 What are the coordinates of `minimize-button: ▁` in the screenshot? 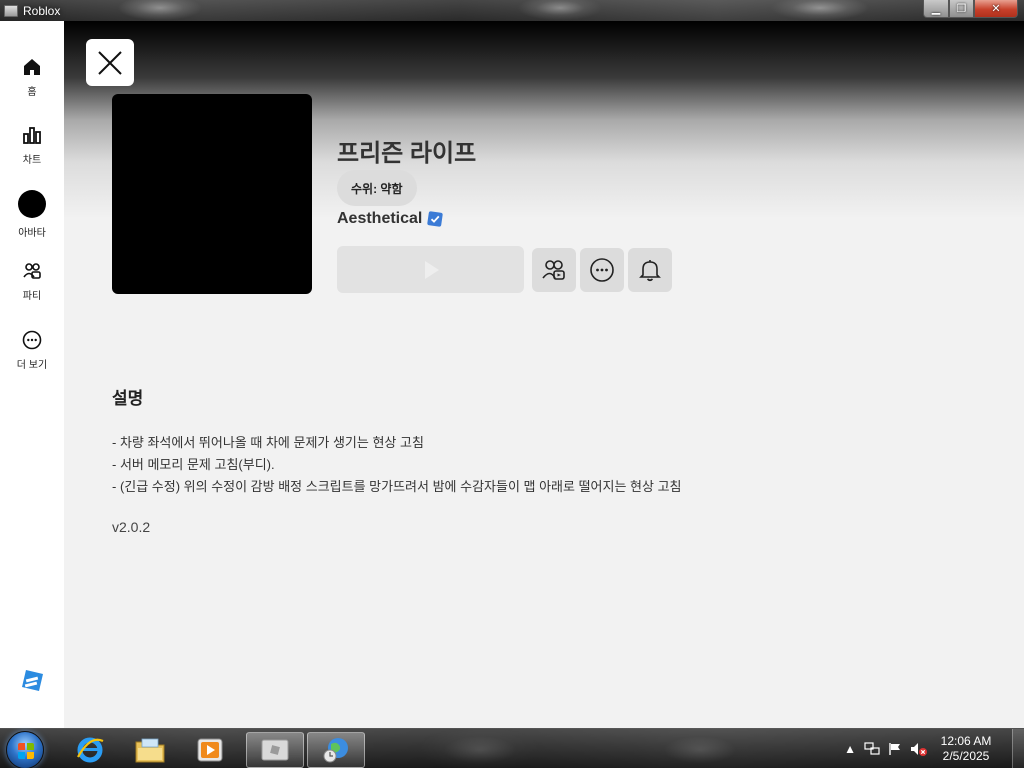 It's located at (936, 9).